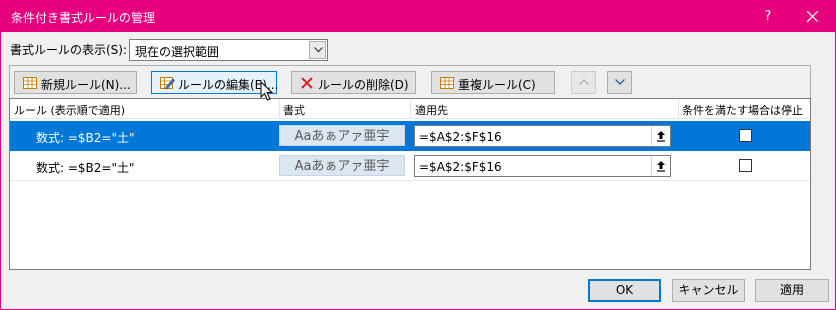  I want to click on duplicate-rule-button: 重複ルール(C), so click(493, 82).